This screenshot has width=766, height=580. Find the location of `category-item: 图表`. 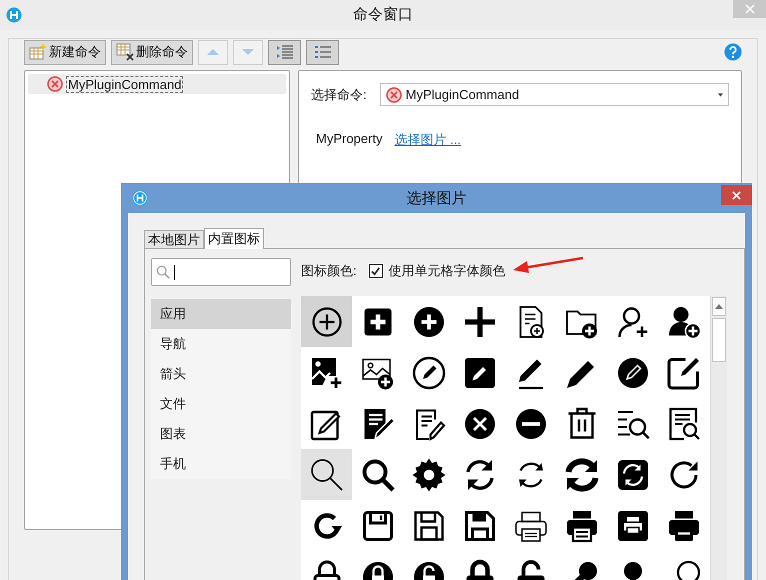

category-item: 图表 is located at coordinates (221, 434).